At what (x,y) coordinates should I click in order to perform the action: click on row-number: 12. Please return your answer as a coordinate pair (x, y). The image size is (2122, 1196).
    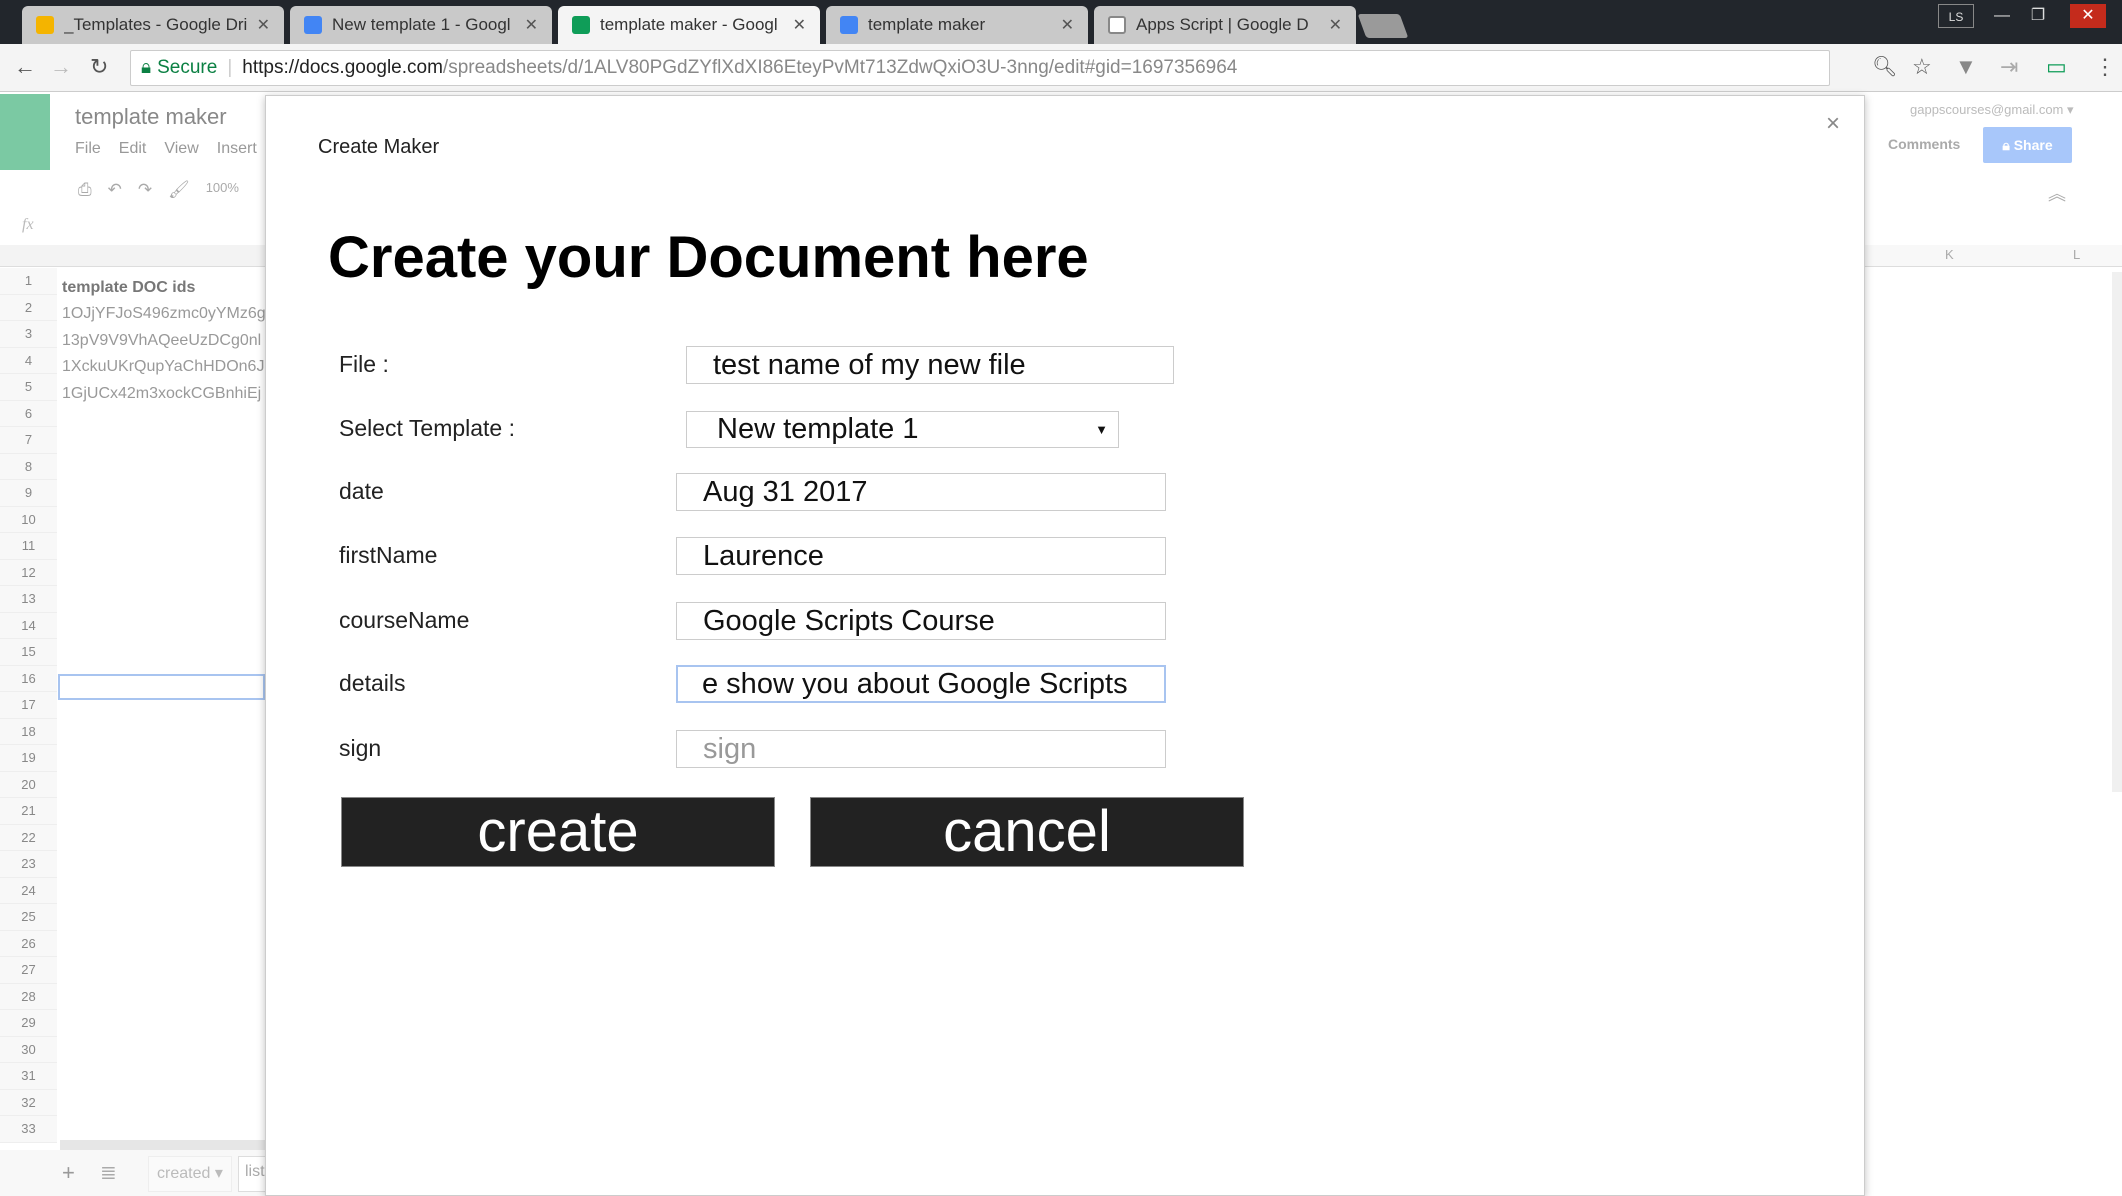
    Looking at the image, I should click on (28, 572).